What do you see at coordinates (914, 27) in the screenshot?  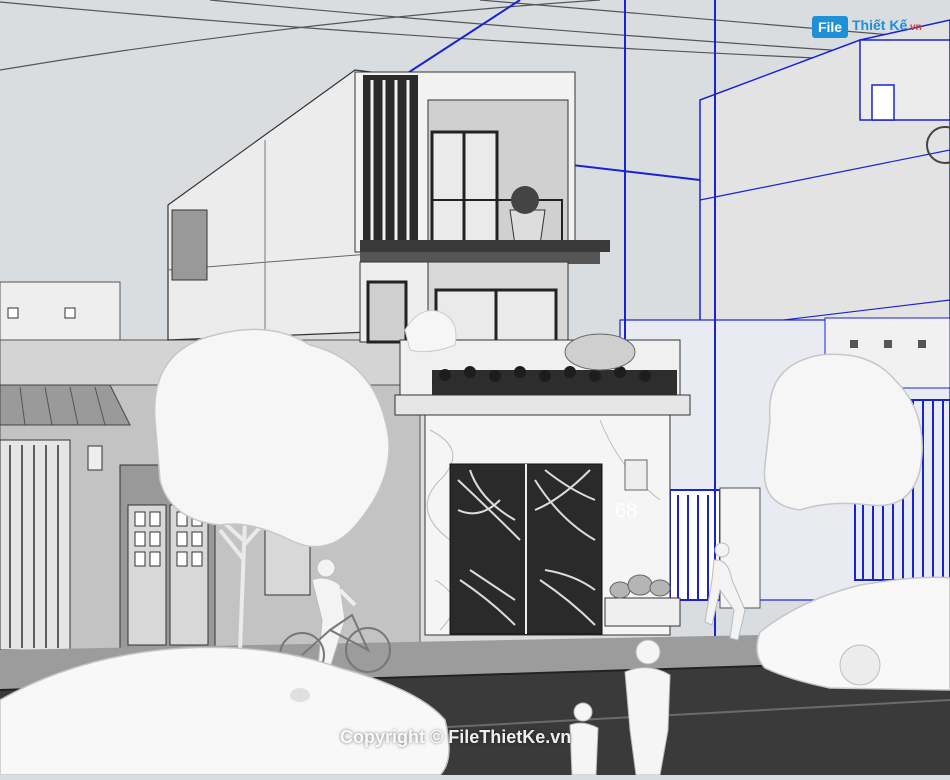 I see `logo-tld: .vn` at bounding box center [914, 27].